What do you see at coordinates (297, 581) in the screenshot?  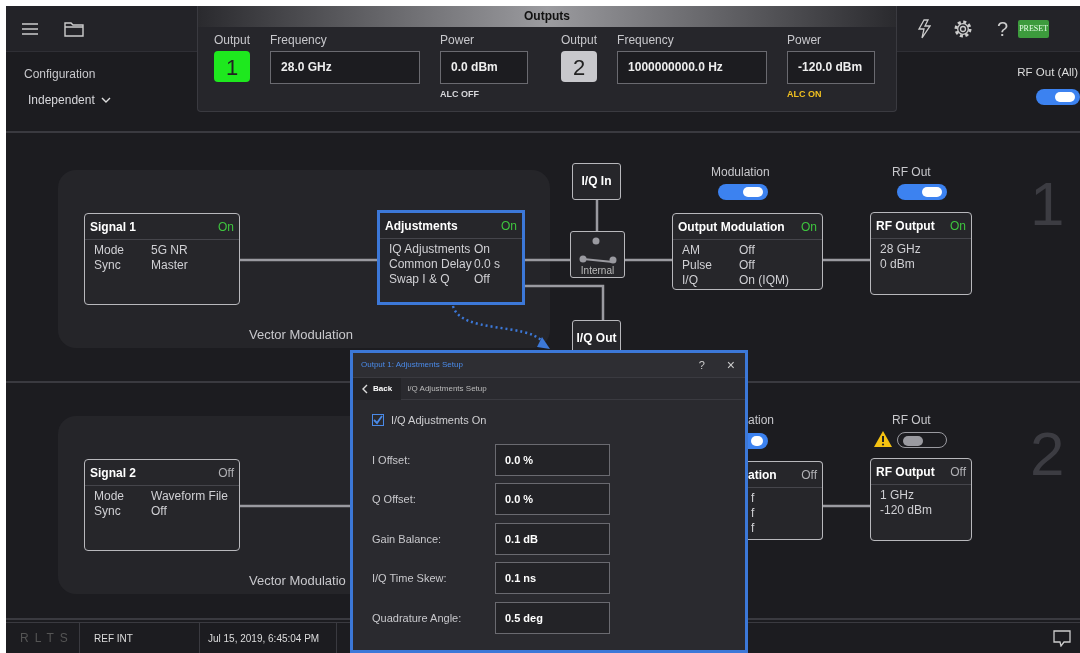 I see `group-label: Vector Modulatio` at bounding box center [297, 581].